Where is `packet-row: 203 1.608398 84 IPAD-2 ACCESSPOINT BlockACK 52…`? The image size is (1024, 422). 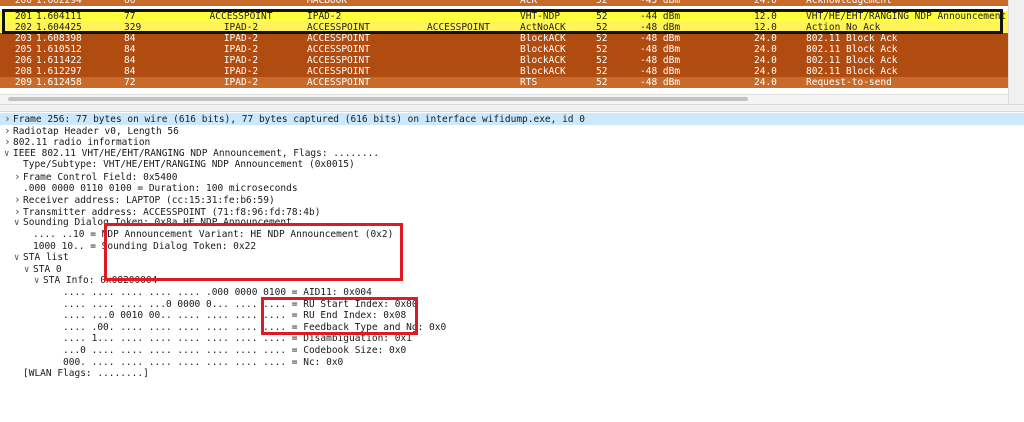 packet-row: 203 1.608398 84 IPAD-2 ACCESSPOINT BlockACK 52… is located at coordinates (504, 38).